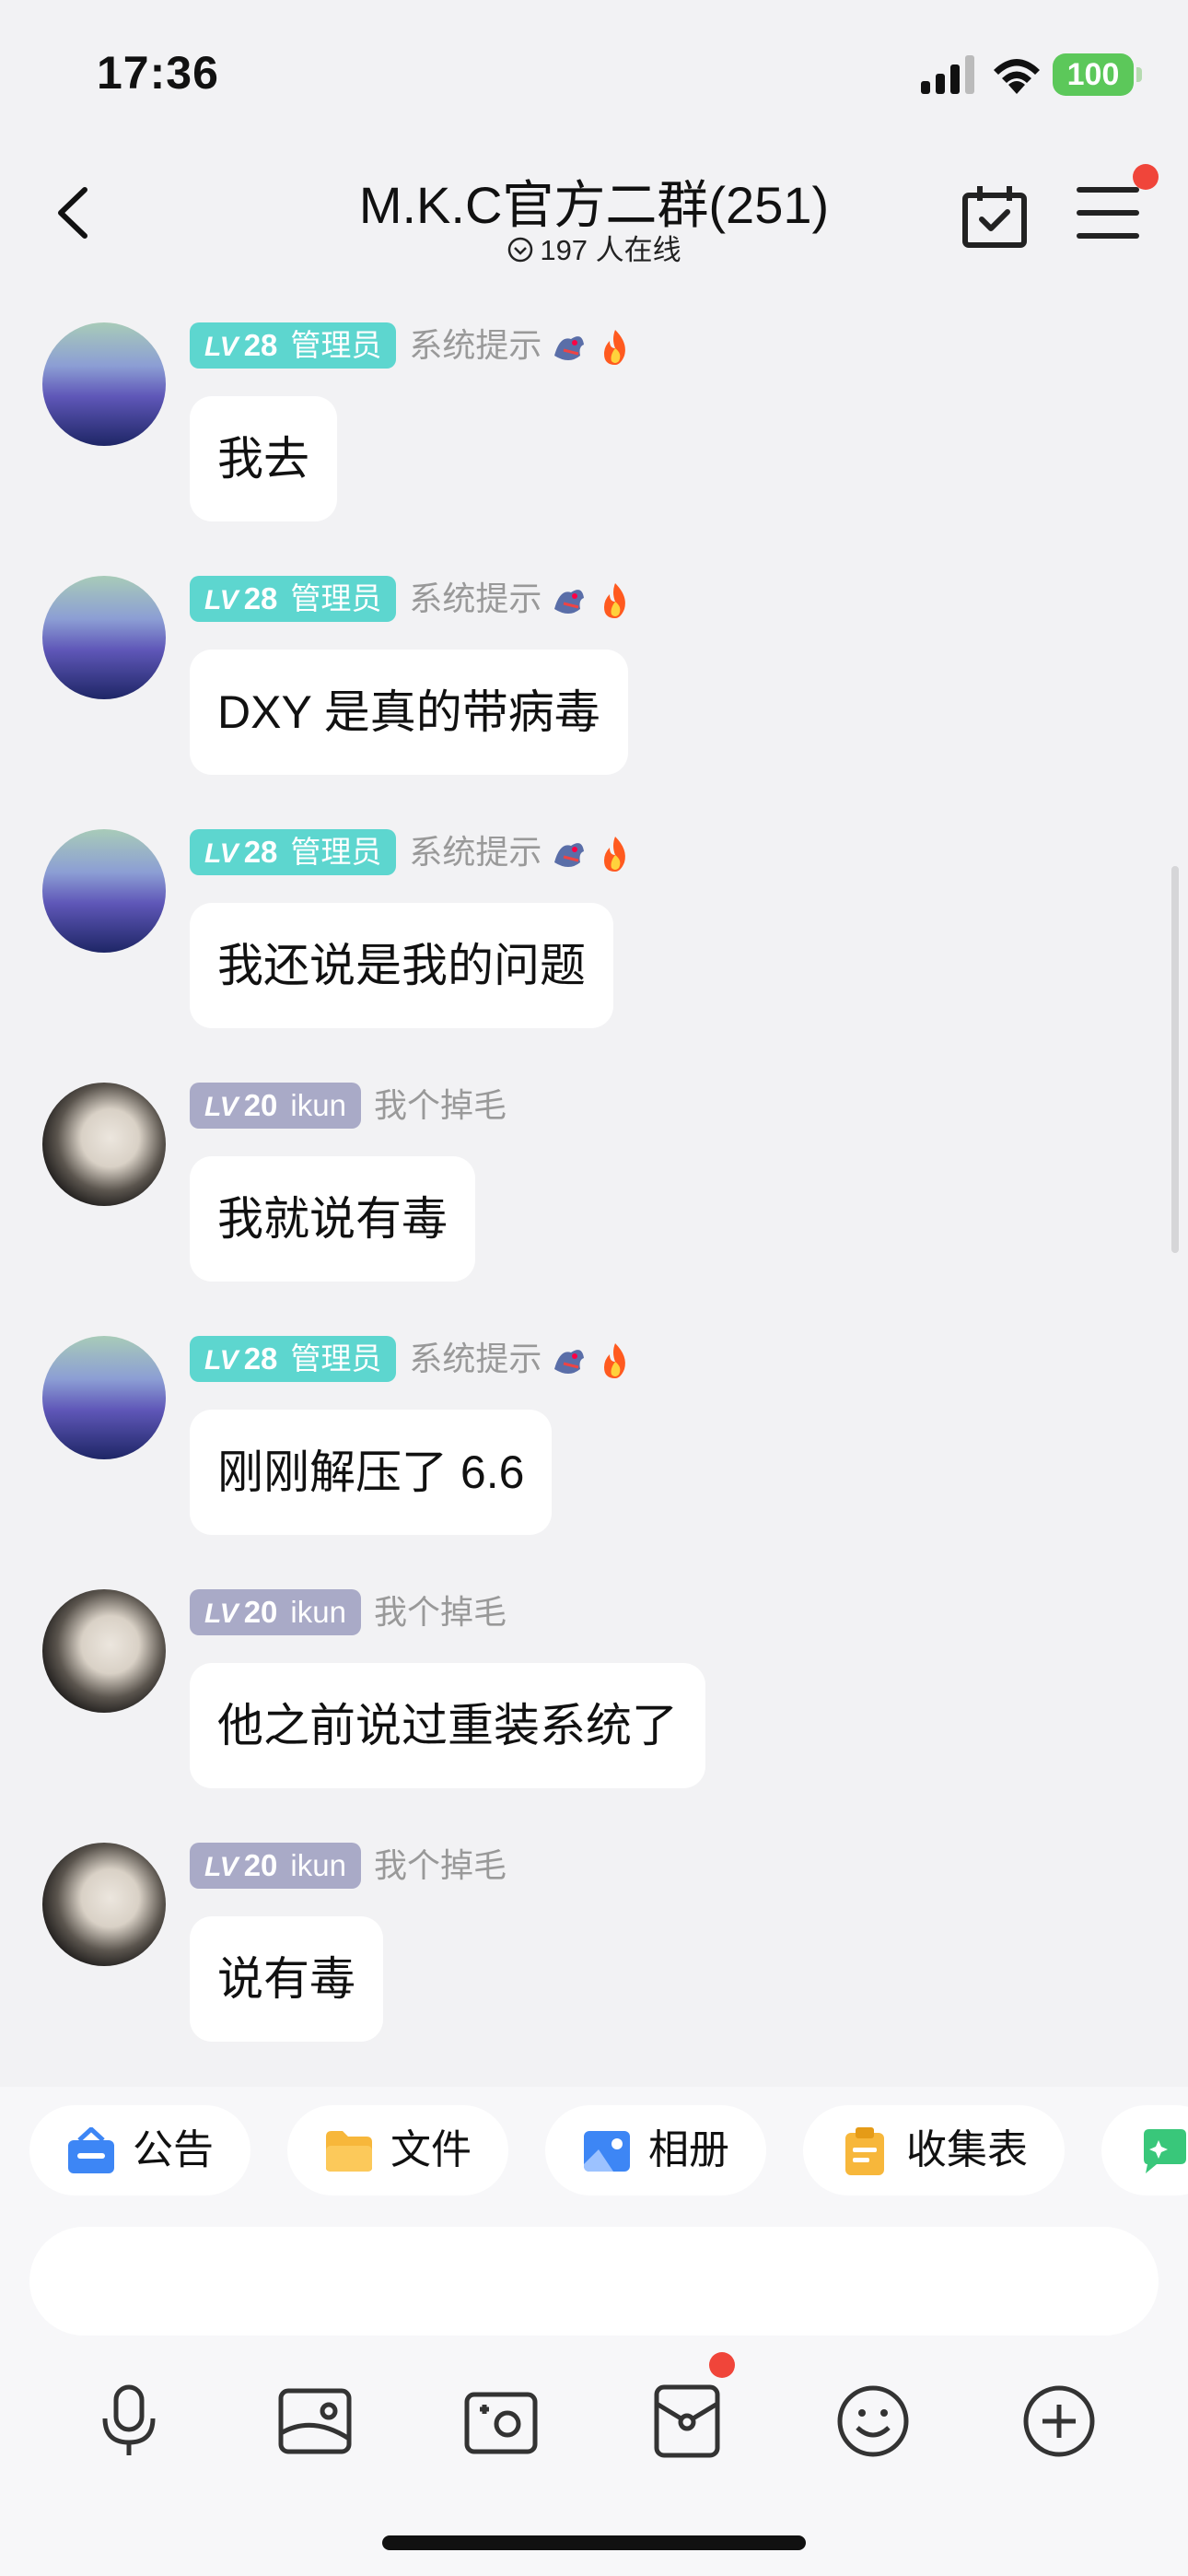 The width and height of the screenshot is (1188, 2576). Describe the element at coordinates (431, 2149) in the screenshot. I see `quick-action-label: 文件` at that location.